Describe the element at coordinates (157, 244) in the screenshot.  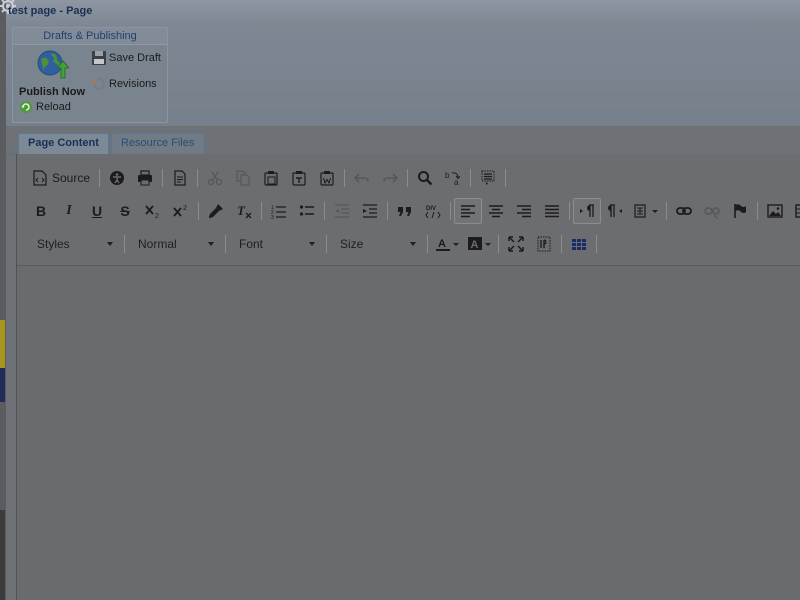
I see `format-dropdown-label: Normal` at that location.